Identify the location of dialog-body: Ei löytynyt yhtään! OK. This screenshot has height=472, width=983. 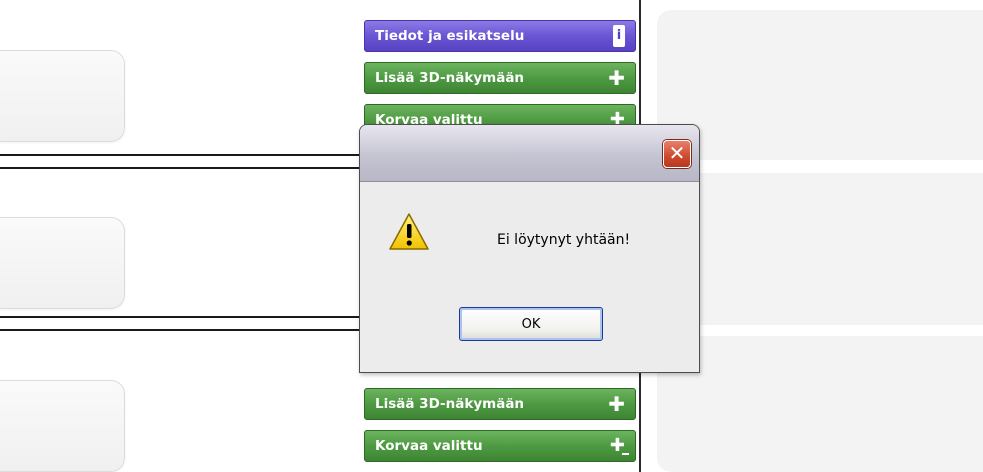
(529, 277).